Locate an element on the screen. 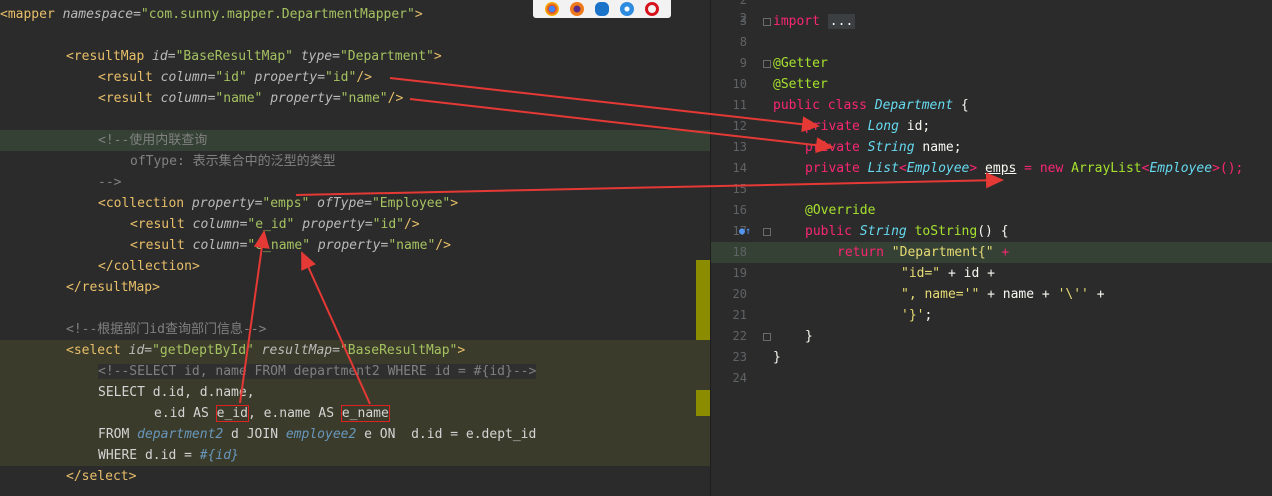  line-number: 22 is located at coordinates (739, 336).